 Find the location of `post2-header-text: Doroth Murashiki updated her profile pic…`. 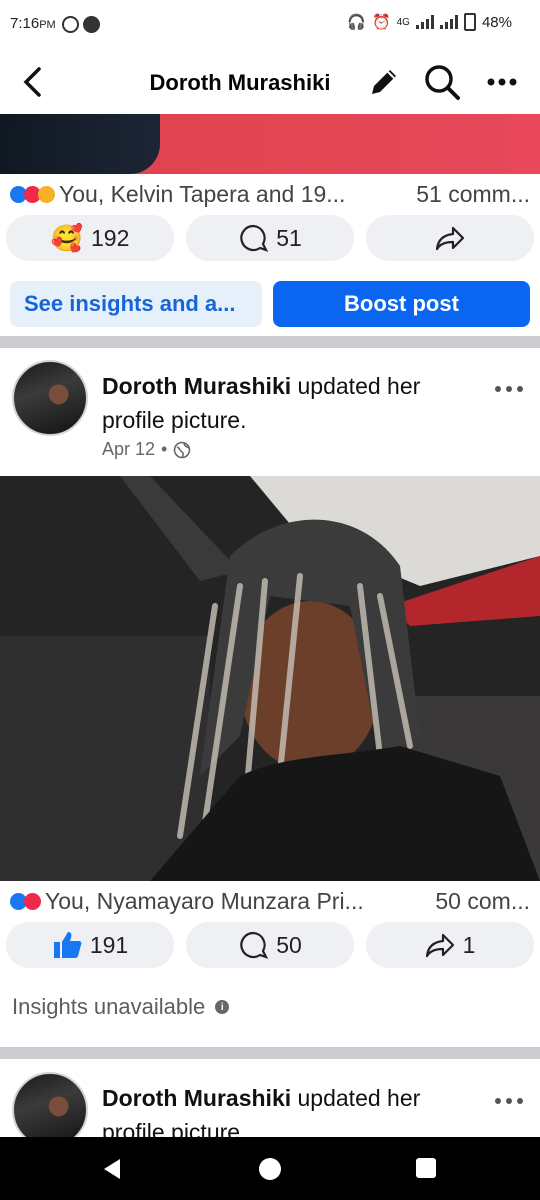

post2-header-text: Doroth Murashiki updated her profile pic… is located at coordinates (261, 403).